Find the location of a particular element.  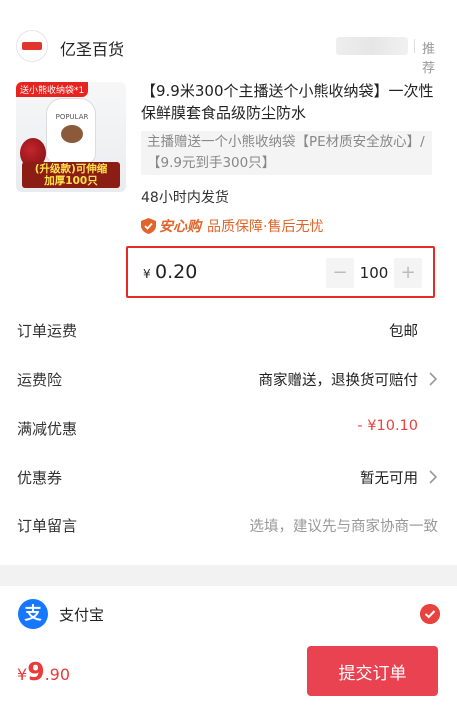

row-shipping-insurance: 运费险 商家赠送，退换货可赔付 is located at coordinates (228, 379).